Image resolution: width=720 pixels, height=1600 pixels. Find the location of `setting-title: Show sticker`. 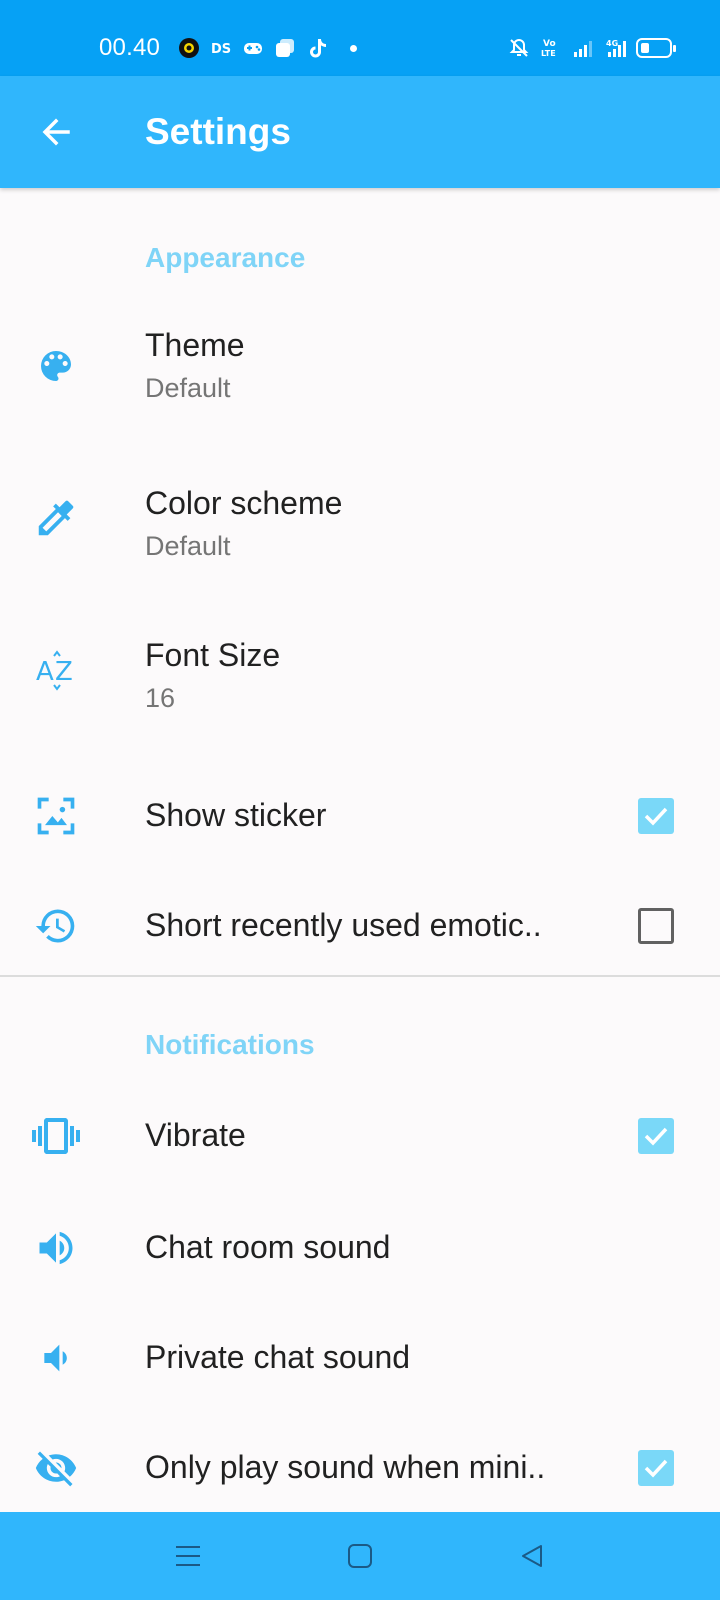

setting-title: Show sticker is located at coordinates (236, 815).